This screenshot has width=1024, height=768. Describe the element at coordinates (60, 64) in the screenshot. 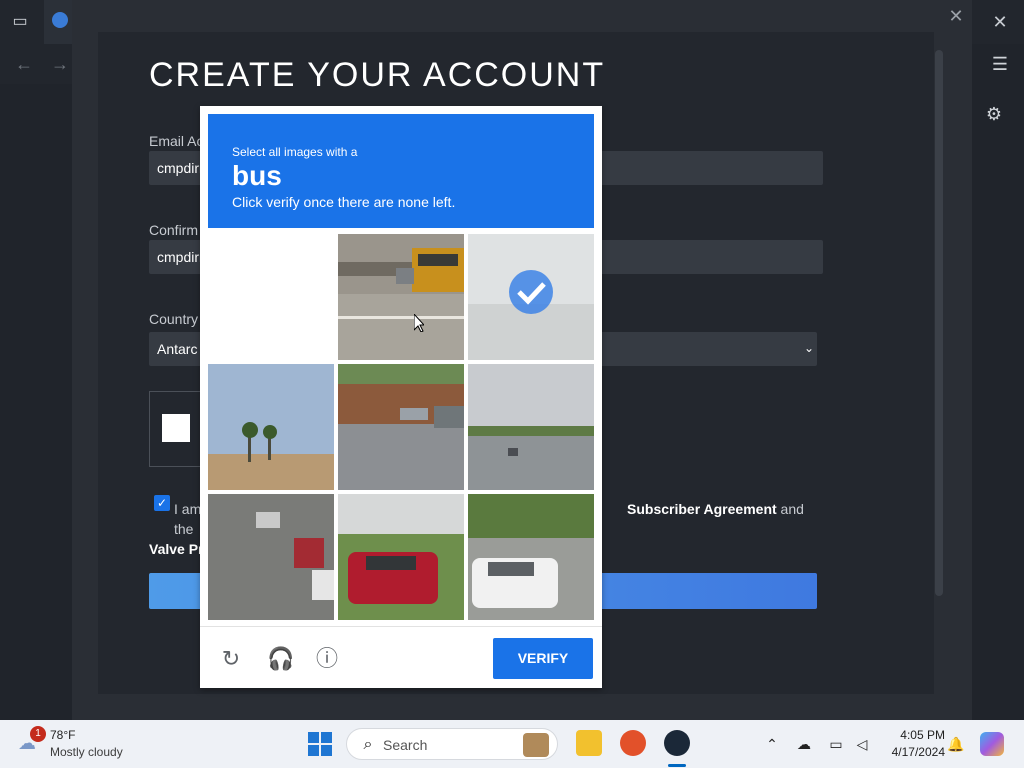

I see `forward-arrow-icon: →` at that location.